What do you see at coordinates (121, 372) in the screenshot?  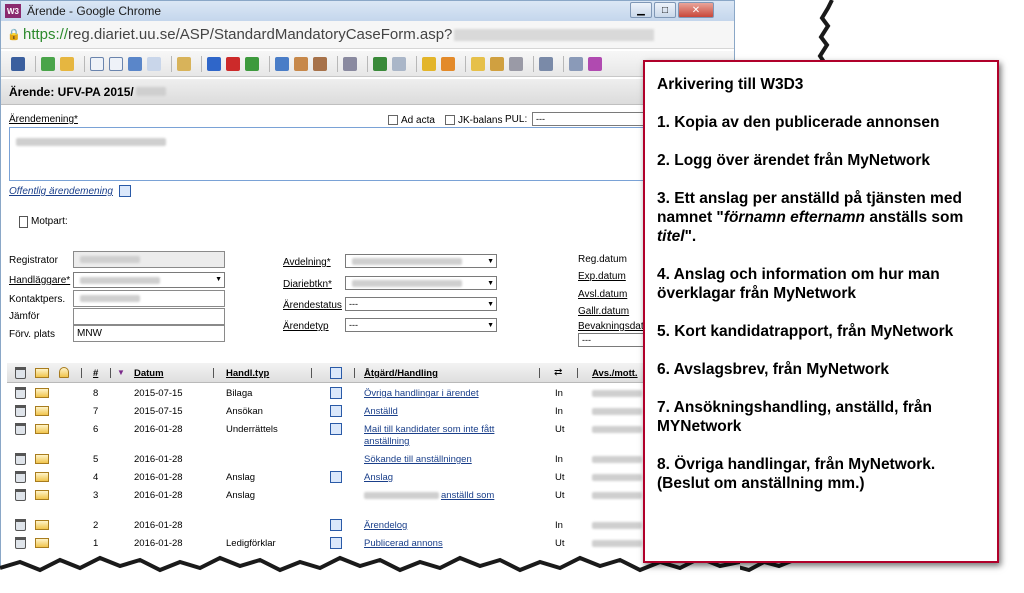 I see `sort-desc-icon: ▼` at bounding box center [121, 372].